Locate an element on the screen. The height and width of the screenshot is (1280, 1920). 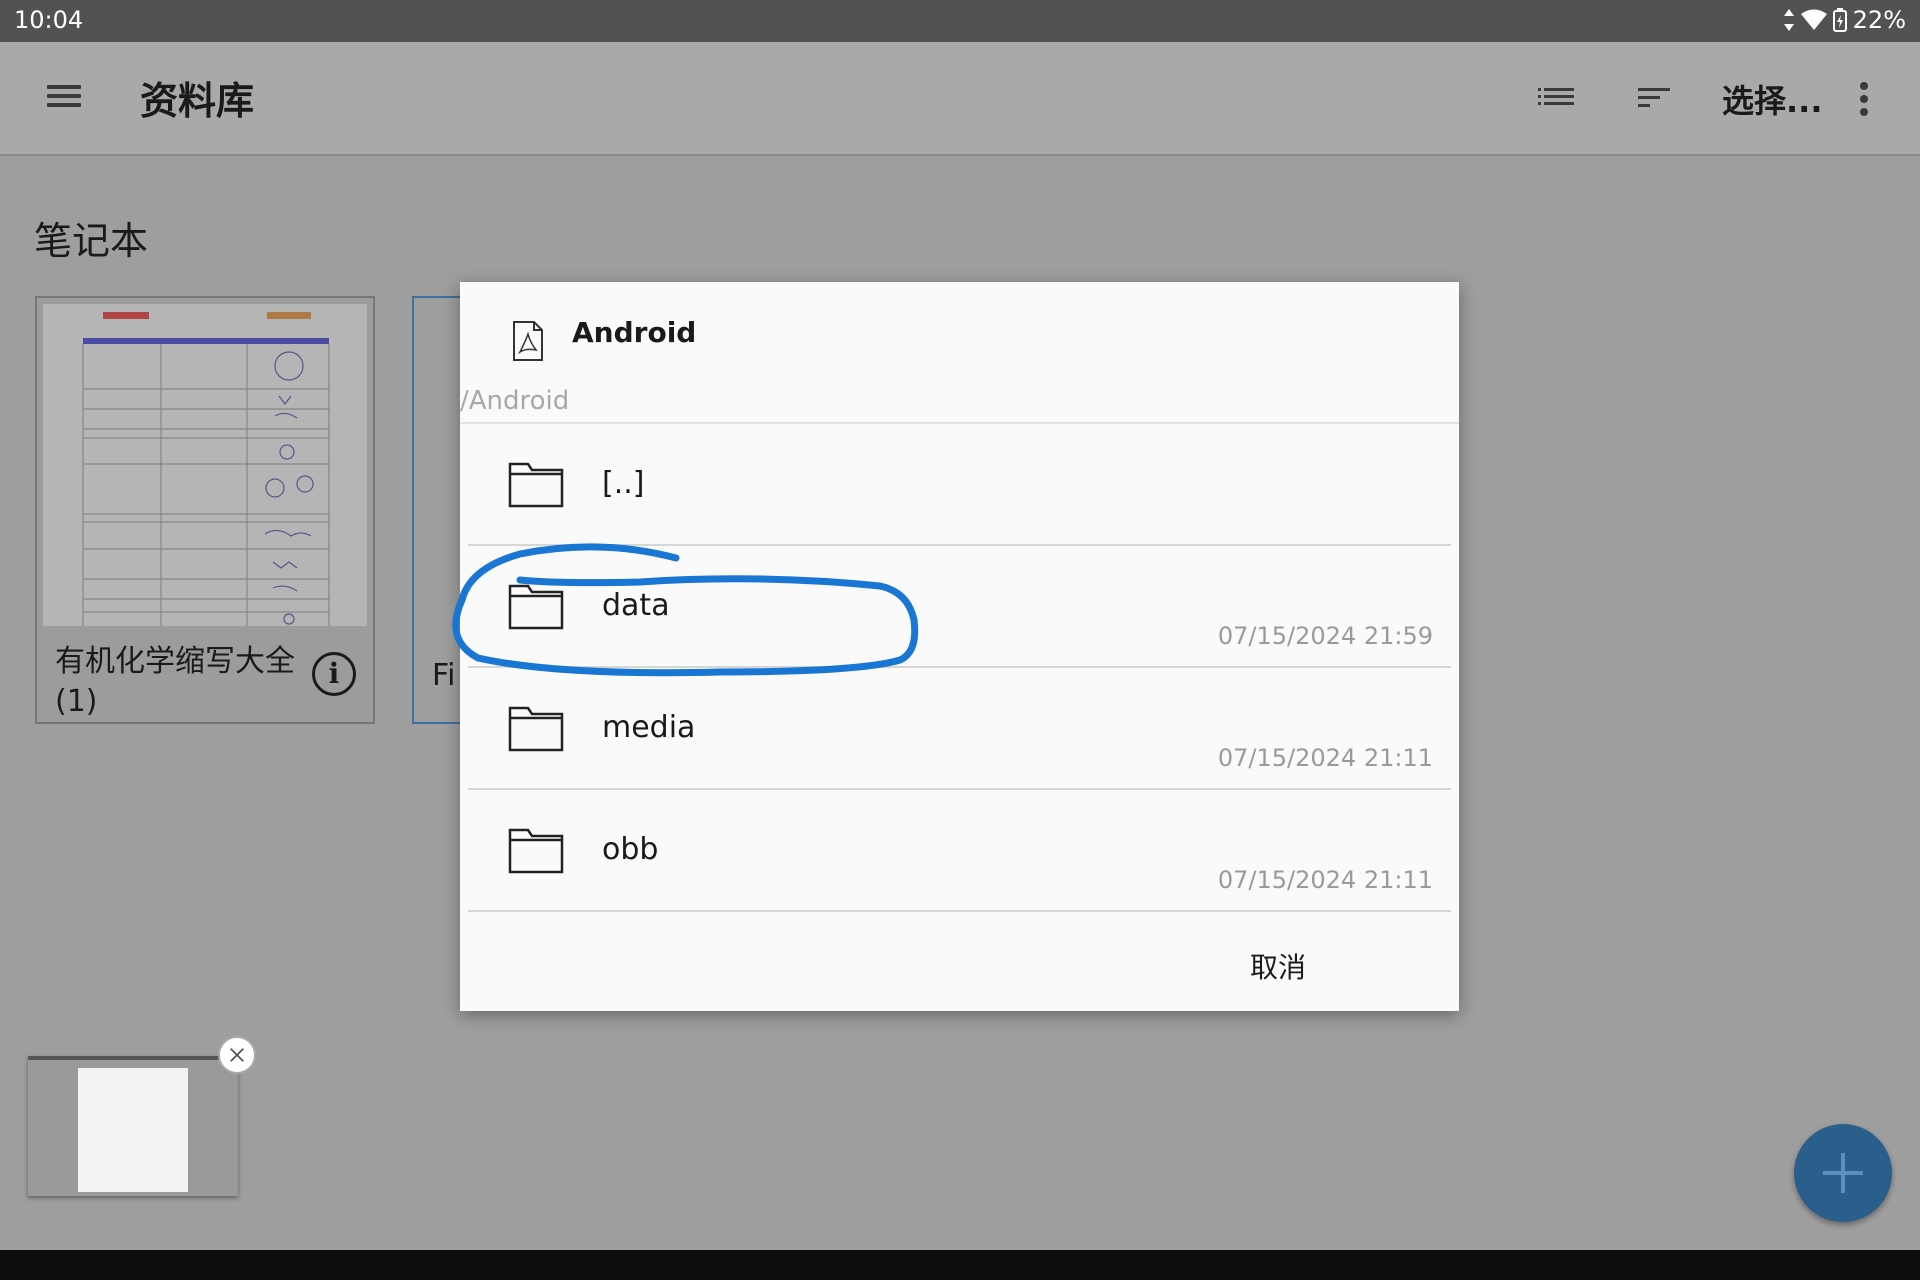
folder-name: obb is located at coordinates (630, 849).